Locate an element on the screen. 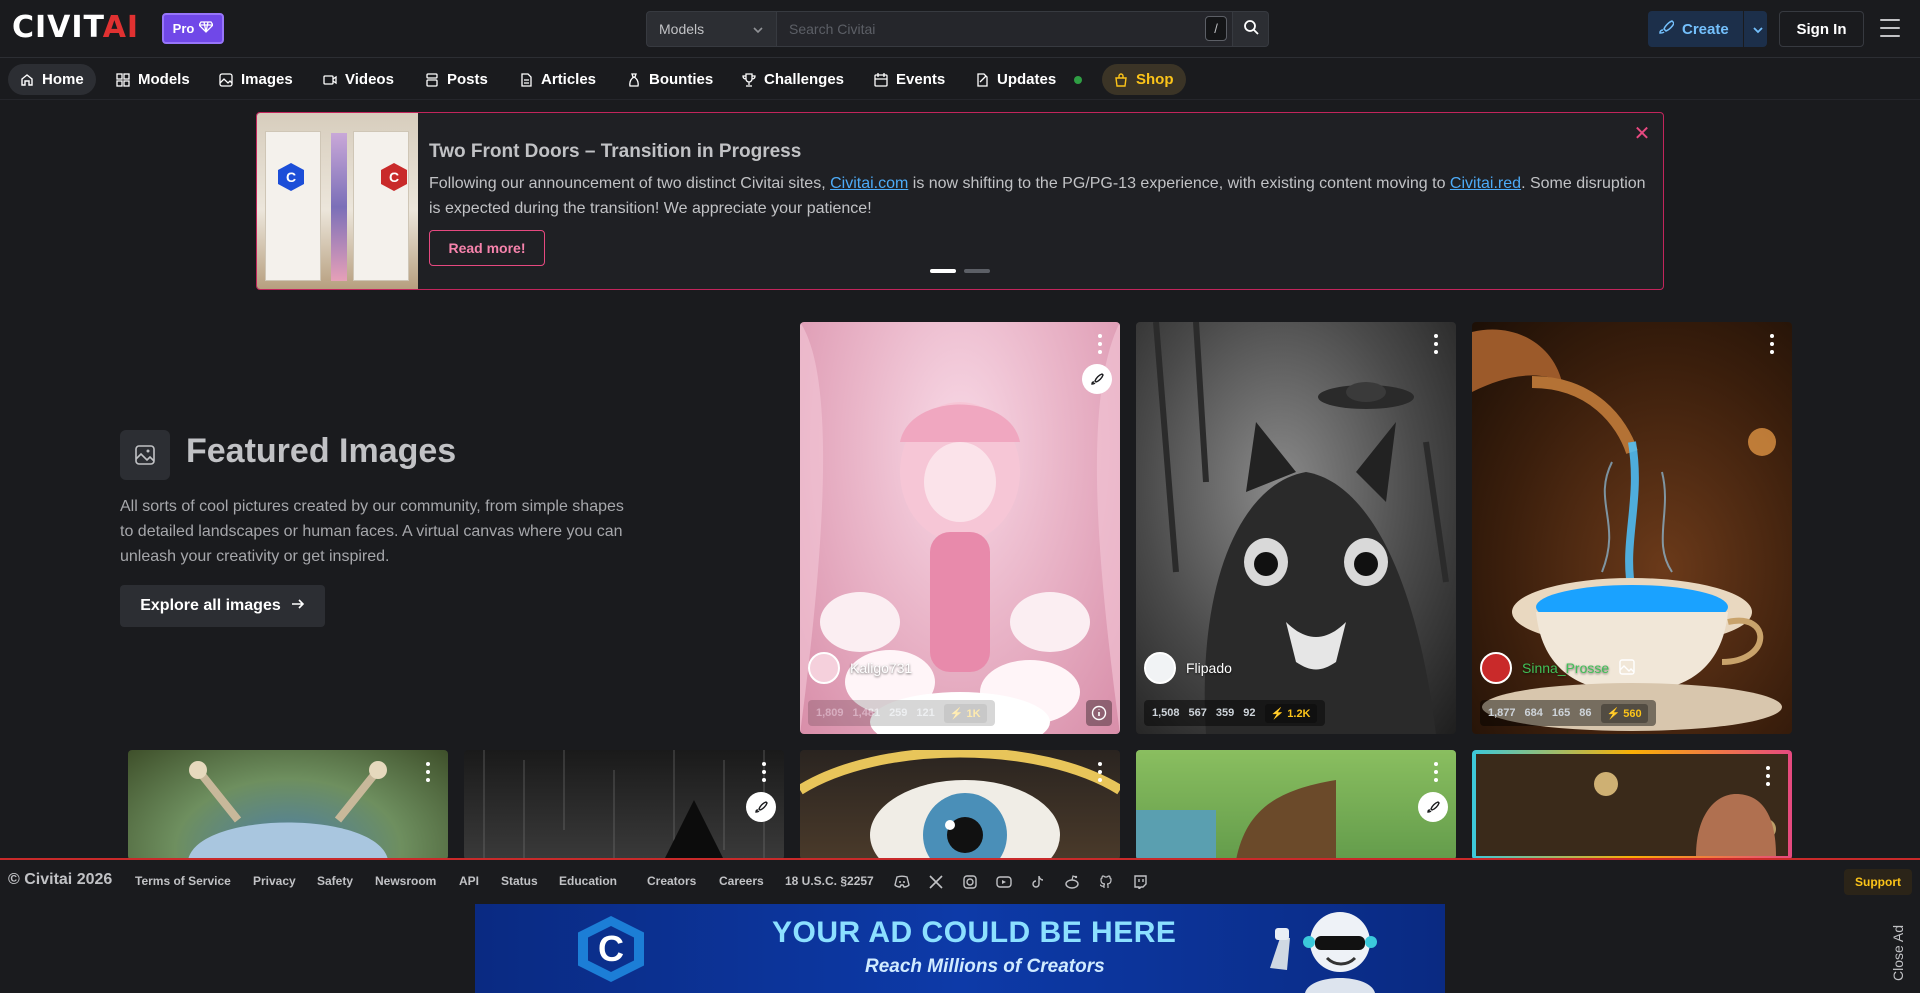  nav-label: Updates is located at coordinates (1027, 79).